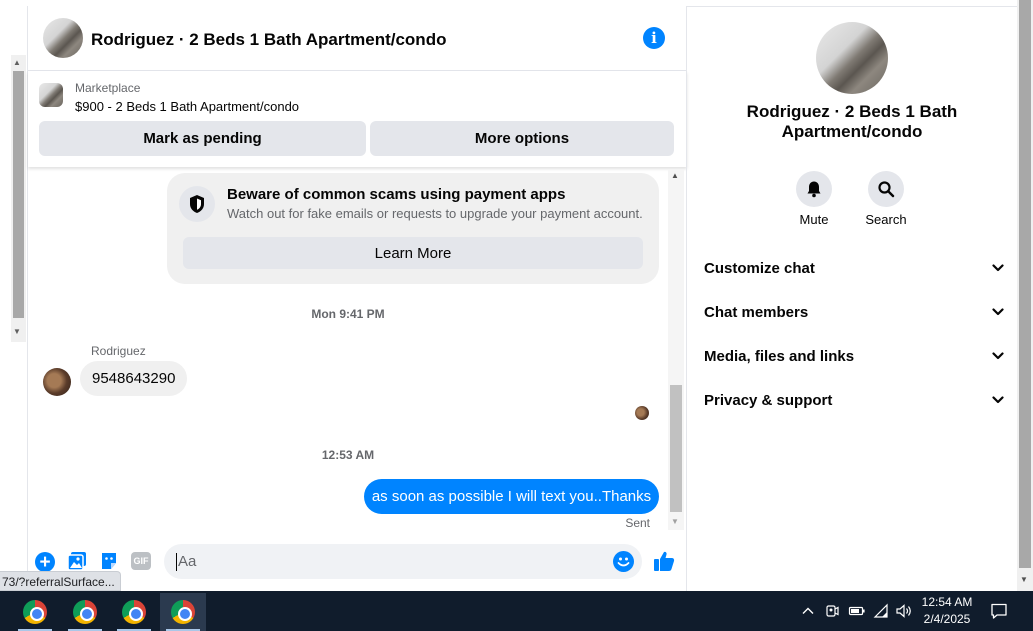  Describe the element at coordinates (854, 268) in the screenshot. I see `customize-chat-row: Customize chat` at that location.